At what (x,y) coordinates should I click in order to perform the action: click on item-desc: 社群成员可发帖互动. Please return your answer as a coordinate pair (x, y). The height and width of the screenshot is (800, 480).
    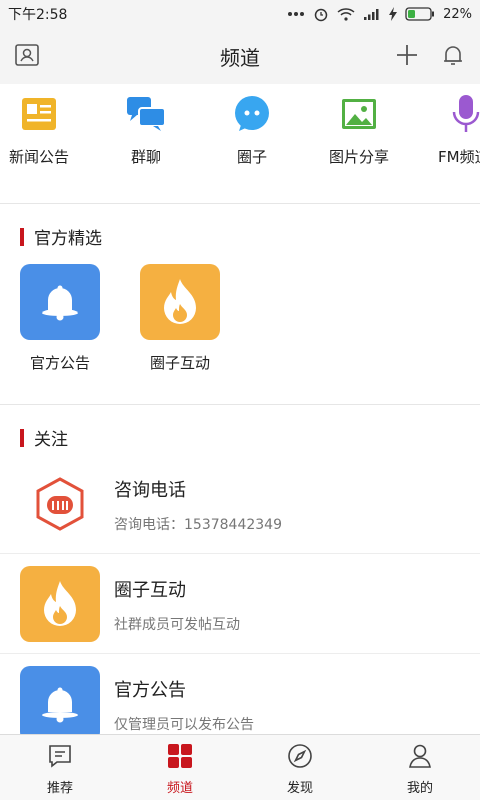
    Looking at the image, I should click on (177, 625).